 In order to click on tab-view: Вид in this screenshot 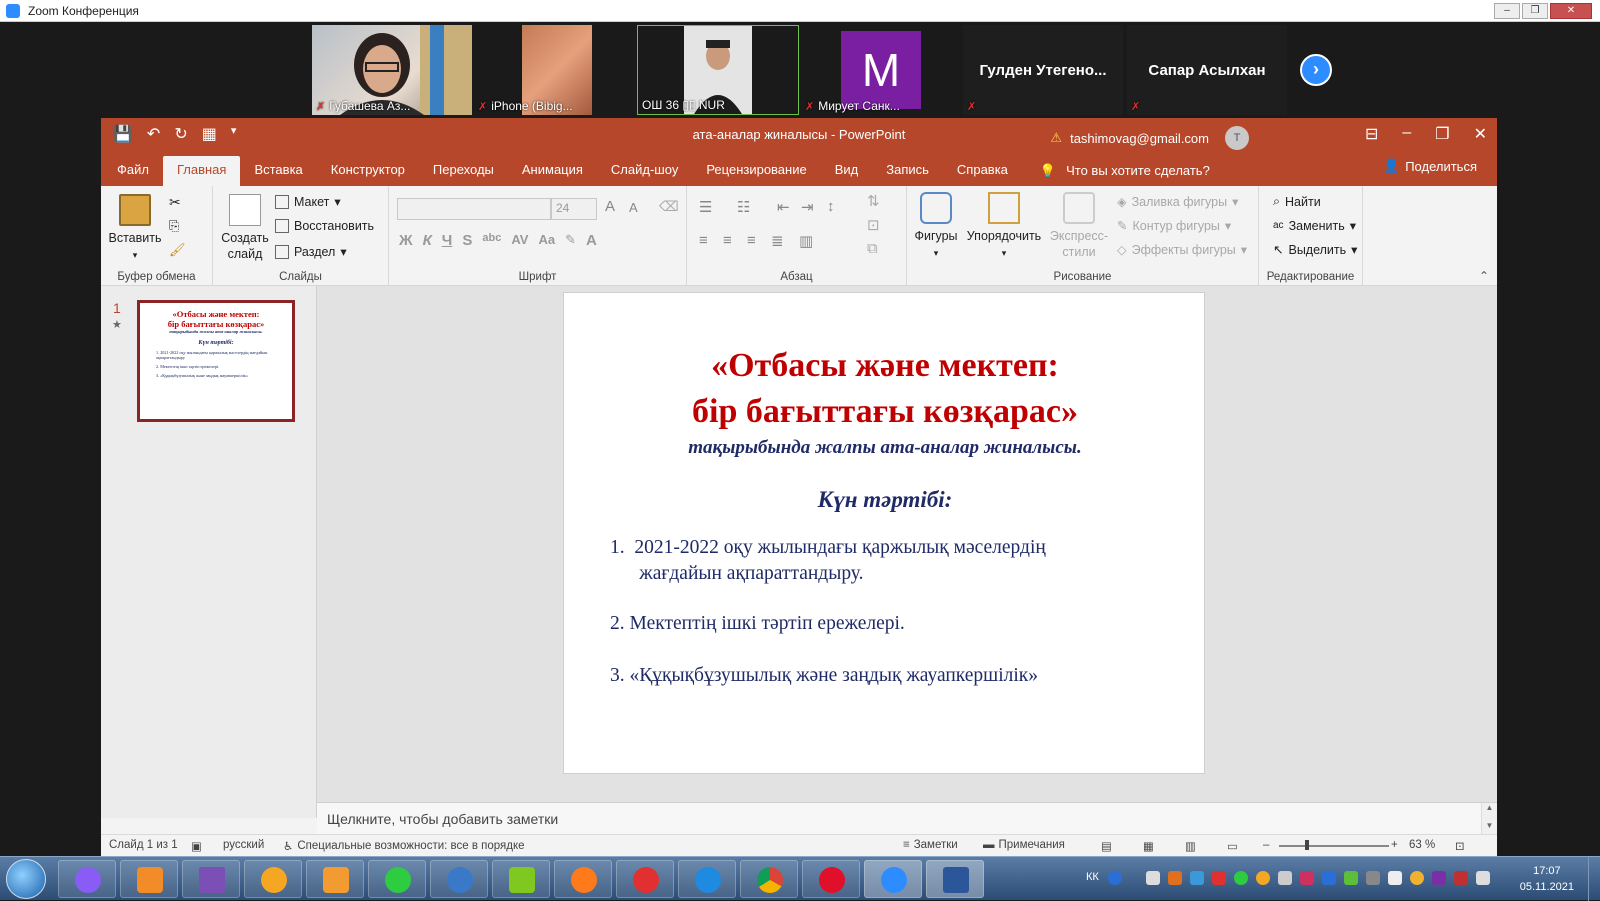, I will do `click(847, 171)`.